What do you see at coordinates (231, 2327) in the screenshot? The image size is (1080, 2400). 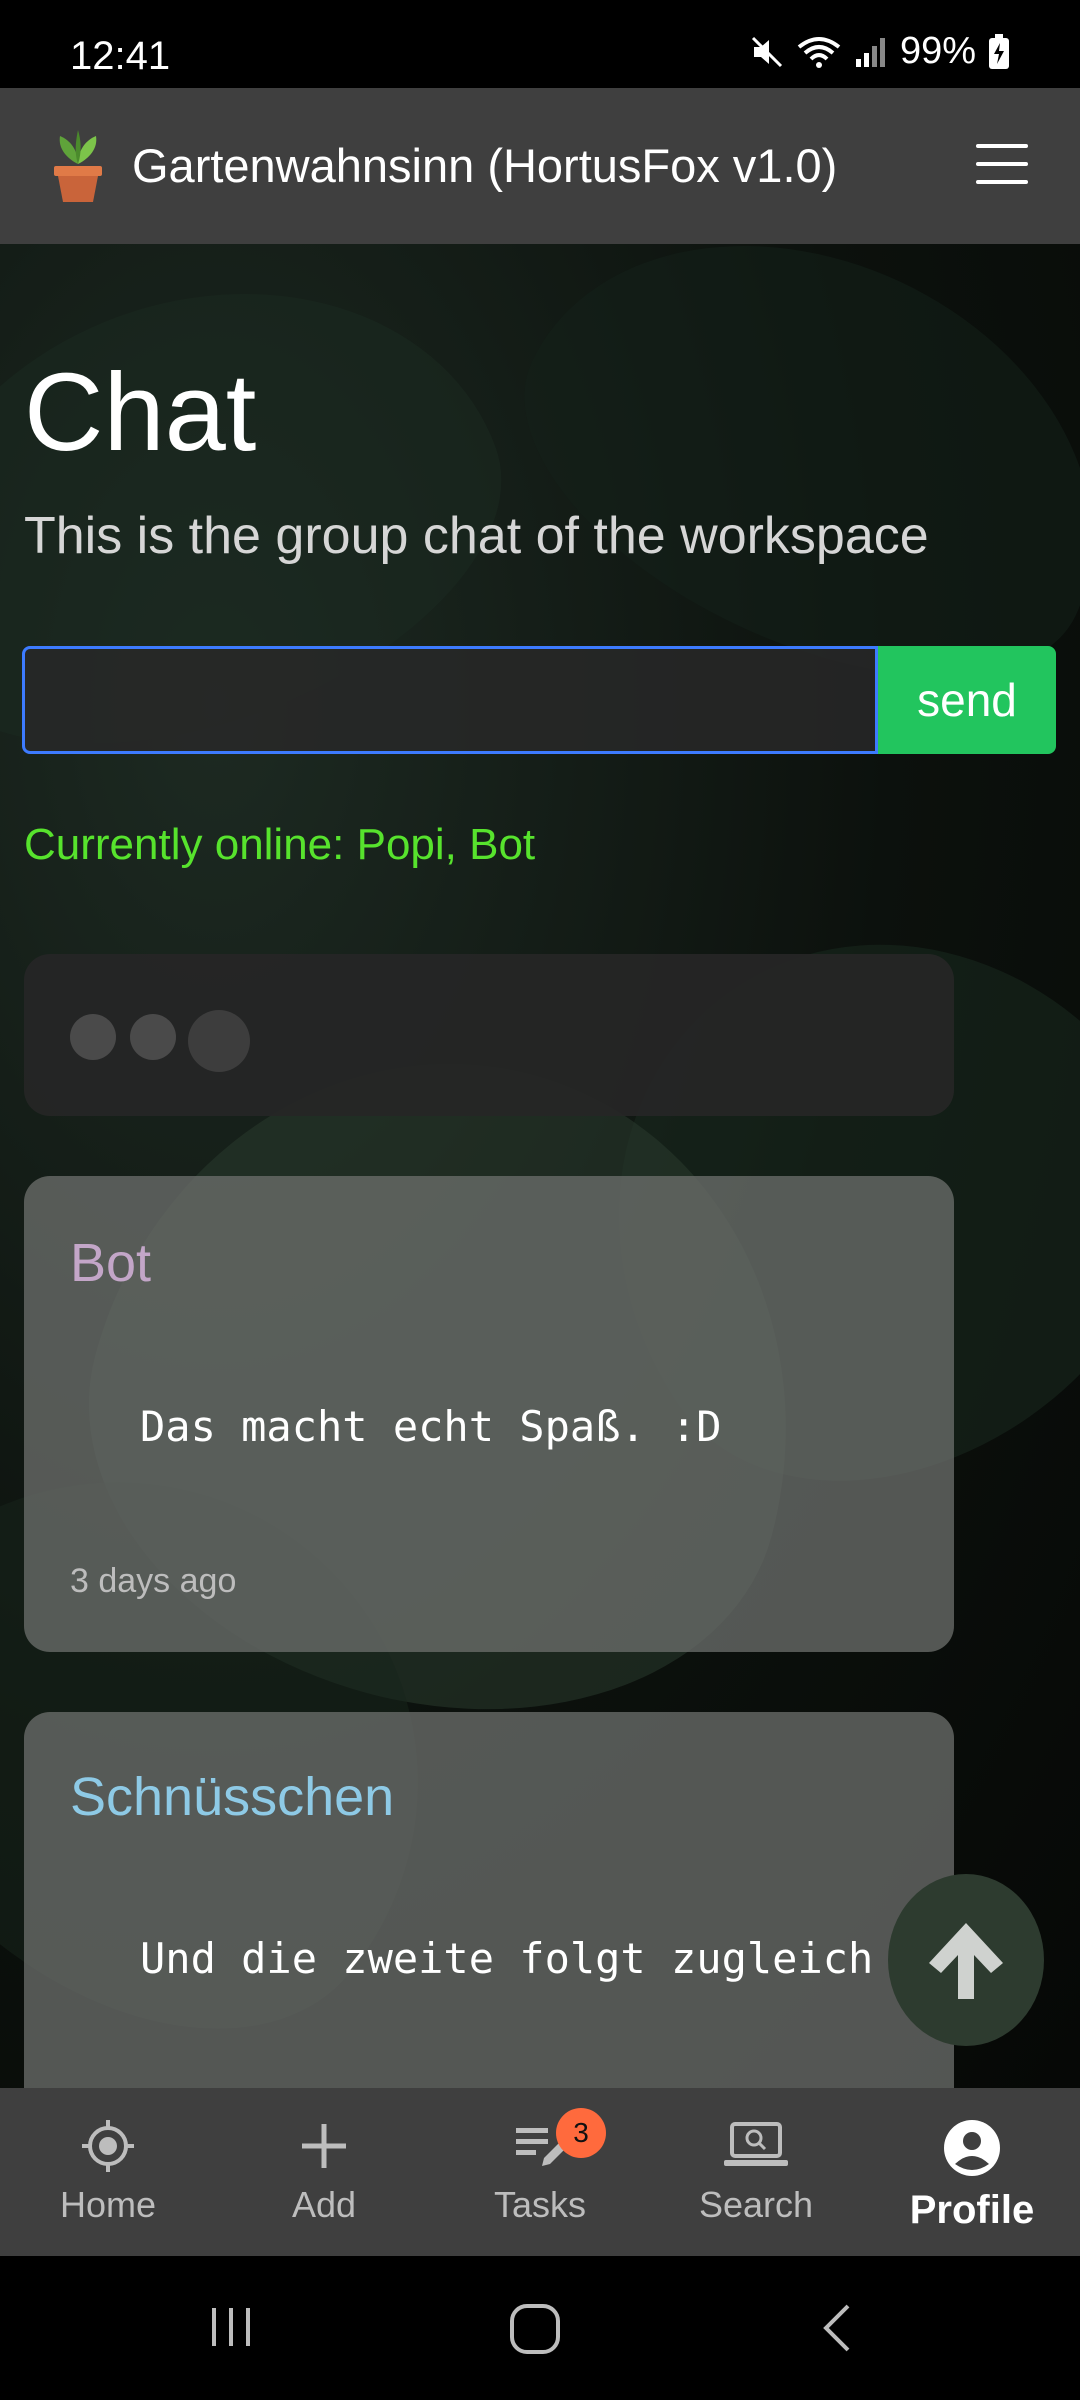 I see `recent-apps-icon` at bounding box center [231, 2327].